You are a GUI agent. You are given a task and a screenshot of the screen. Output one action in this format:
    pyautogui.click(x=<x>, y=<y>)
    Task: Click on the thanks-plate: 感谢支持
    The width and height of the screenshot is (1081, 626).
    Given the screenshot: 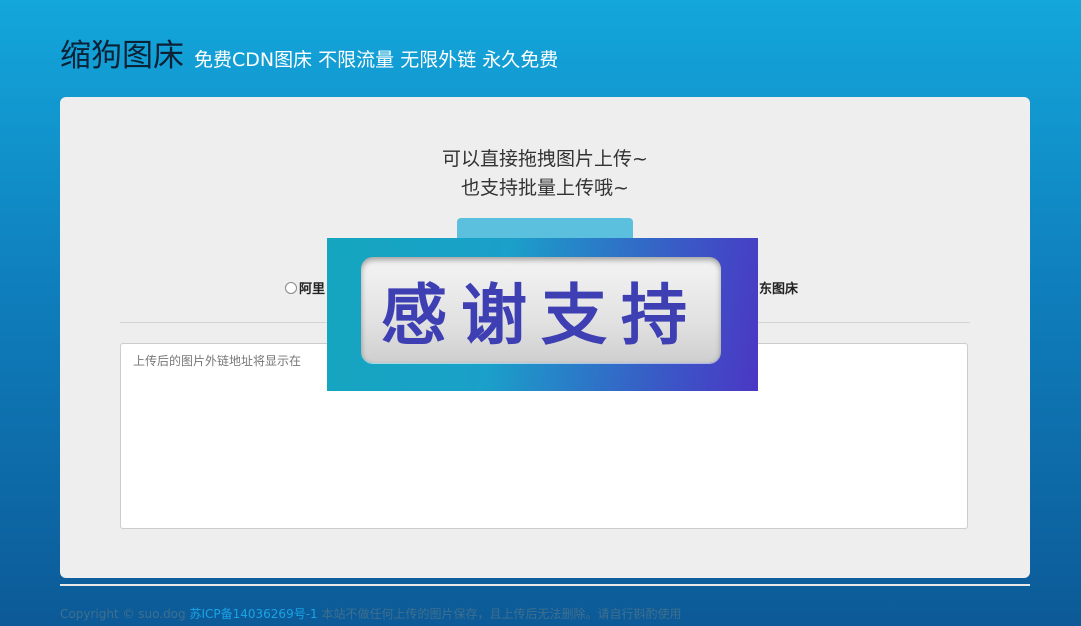 What is the action you would take?
    pyautogui.click(x=541, y=310)
    